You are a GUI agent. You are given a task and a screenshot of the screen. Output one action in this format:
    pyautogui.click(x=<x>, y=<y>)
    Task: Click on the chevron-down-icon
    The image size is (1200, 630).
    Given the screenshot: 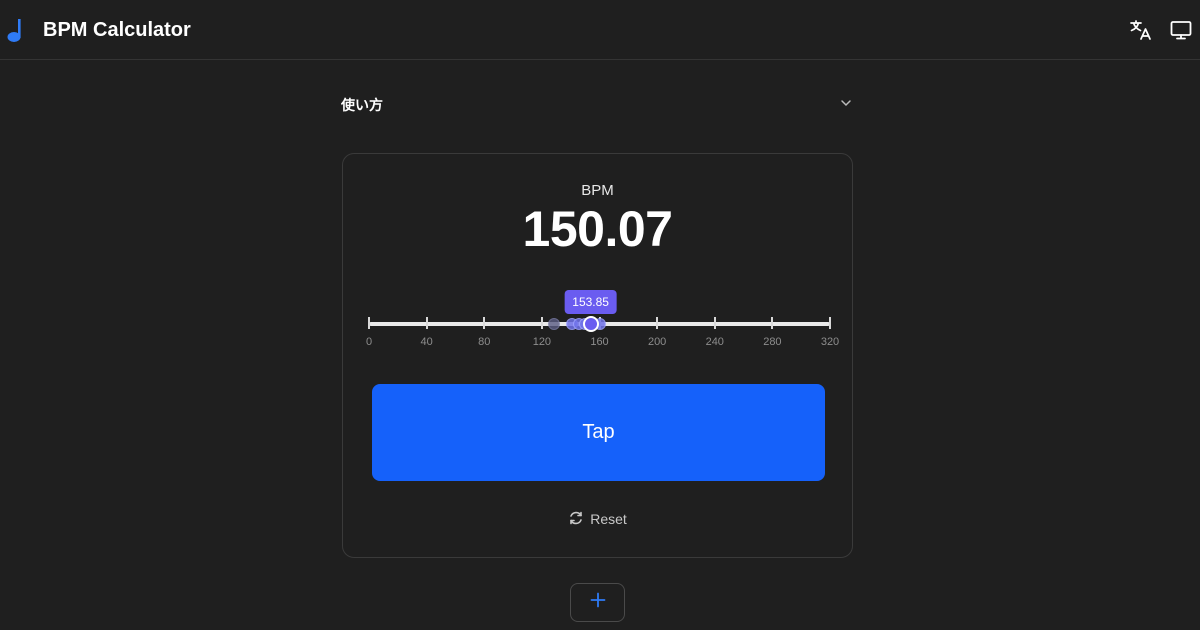 What is the action you would take?
    pyautogui.click(x=846, y=105)
    